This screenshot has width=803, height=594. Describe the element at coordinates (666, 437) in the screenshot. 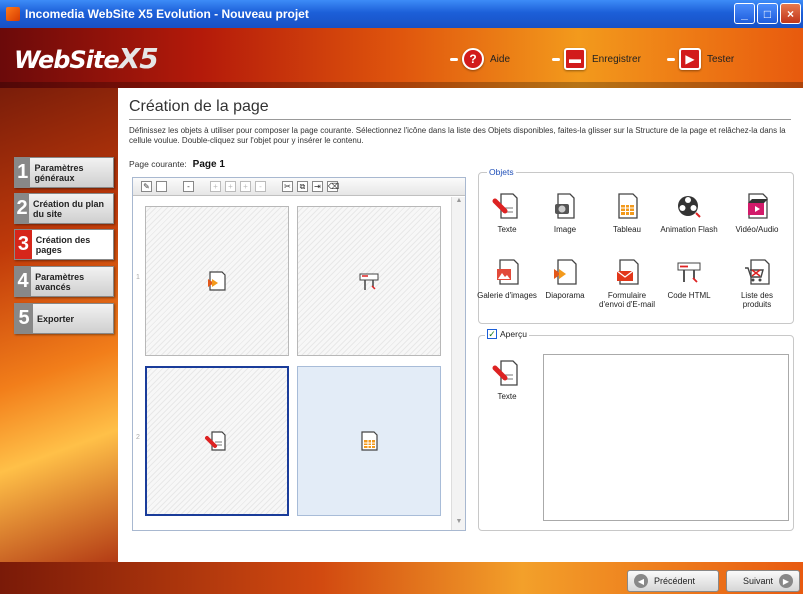

I see `preview-box` at that location.